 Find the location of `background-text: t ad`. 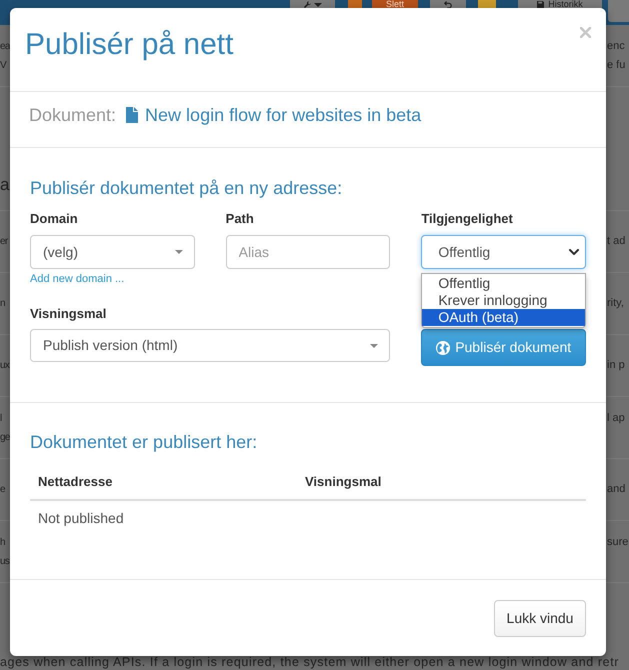

background-text: t ad is located at coordinates (616, 241).